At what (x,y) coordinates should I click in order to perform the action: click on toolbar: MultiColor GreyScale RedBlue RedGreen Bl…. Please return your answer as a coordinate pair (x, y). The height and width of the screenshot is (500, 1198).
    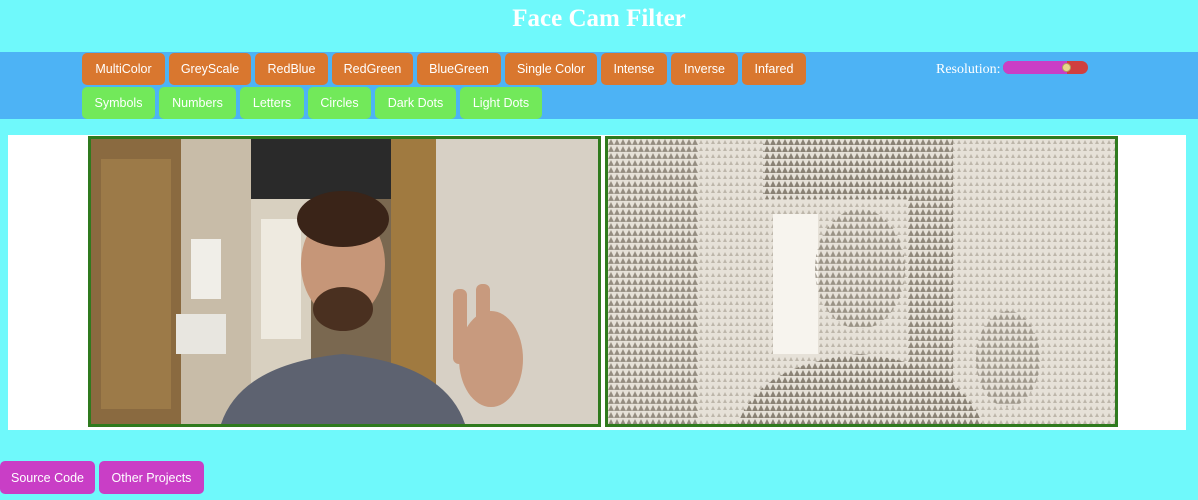
    Looking at the image, I should click on (599, 85).